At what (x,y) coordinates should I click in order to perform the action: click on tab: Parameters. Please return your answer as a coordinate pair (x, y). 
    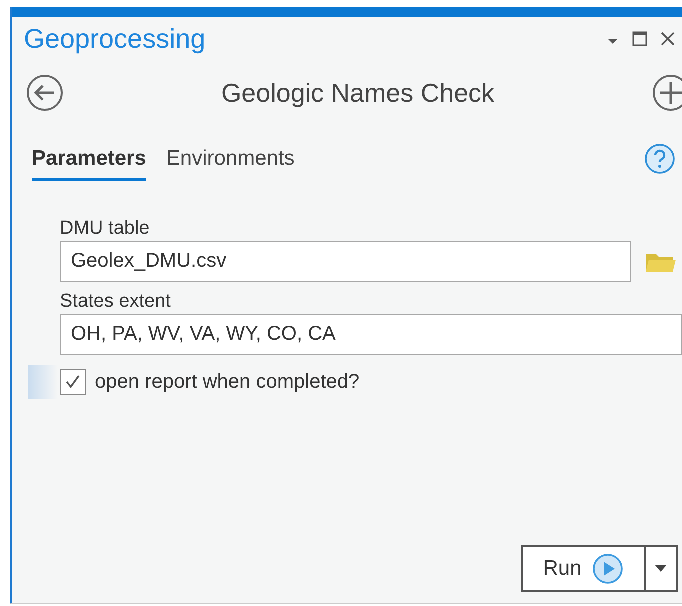
    Looking at the image, I should click on (89, 161).